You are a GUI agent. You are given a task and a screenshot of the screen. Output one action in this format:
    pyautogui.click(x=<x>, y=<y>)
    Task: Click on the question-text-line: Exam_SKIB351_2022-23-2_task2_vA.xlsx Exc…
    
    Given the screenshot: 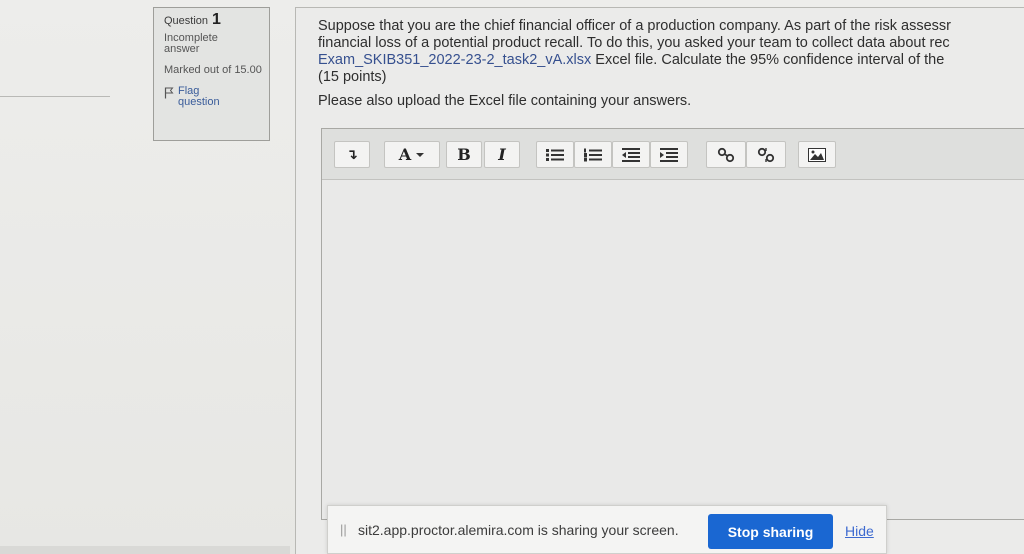 What is the action you would take?
    pyautogui.click(x=671, y=60)
    